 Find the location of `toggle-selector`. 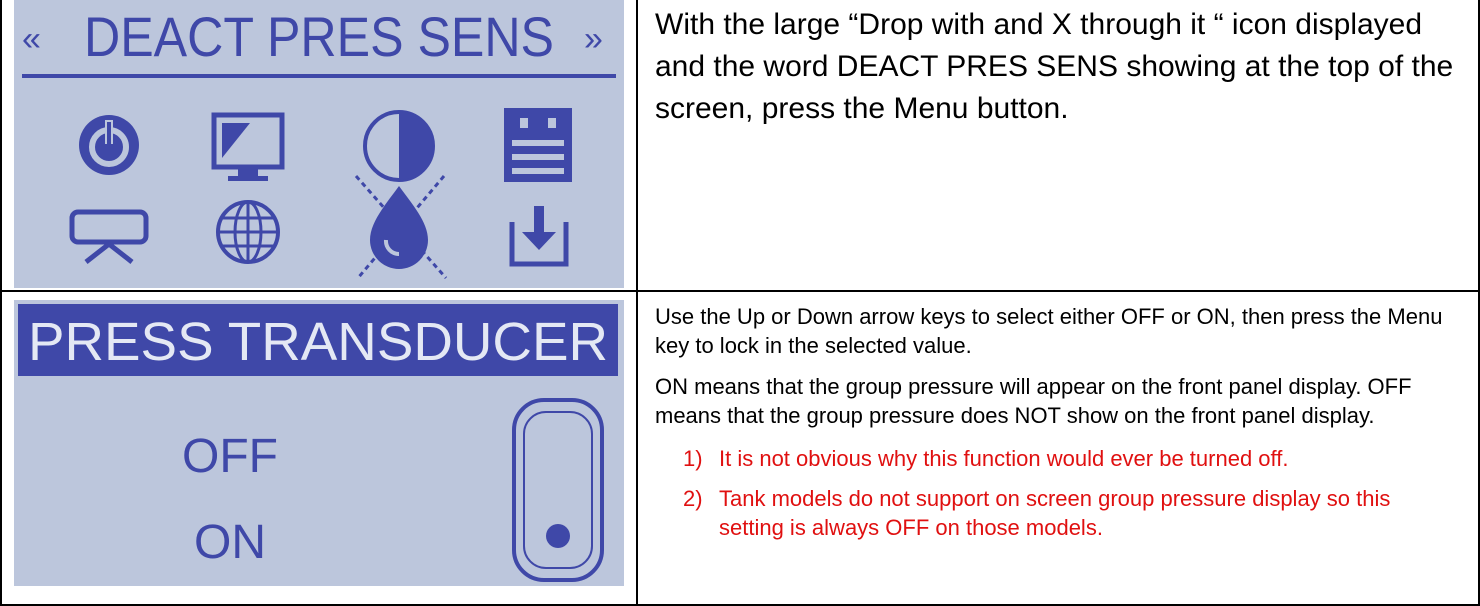

toggle-selector is located at coordinates (558, 490).